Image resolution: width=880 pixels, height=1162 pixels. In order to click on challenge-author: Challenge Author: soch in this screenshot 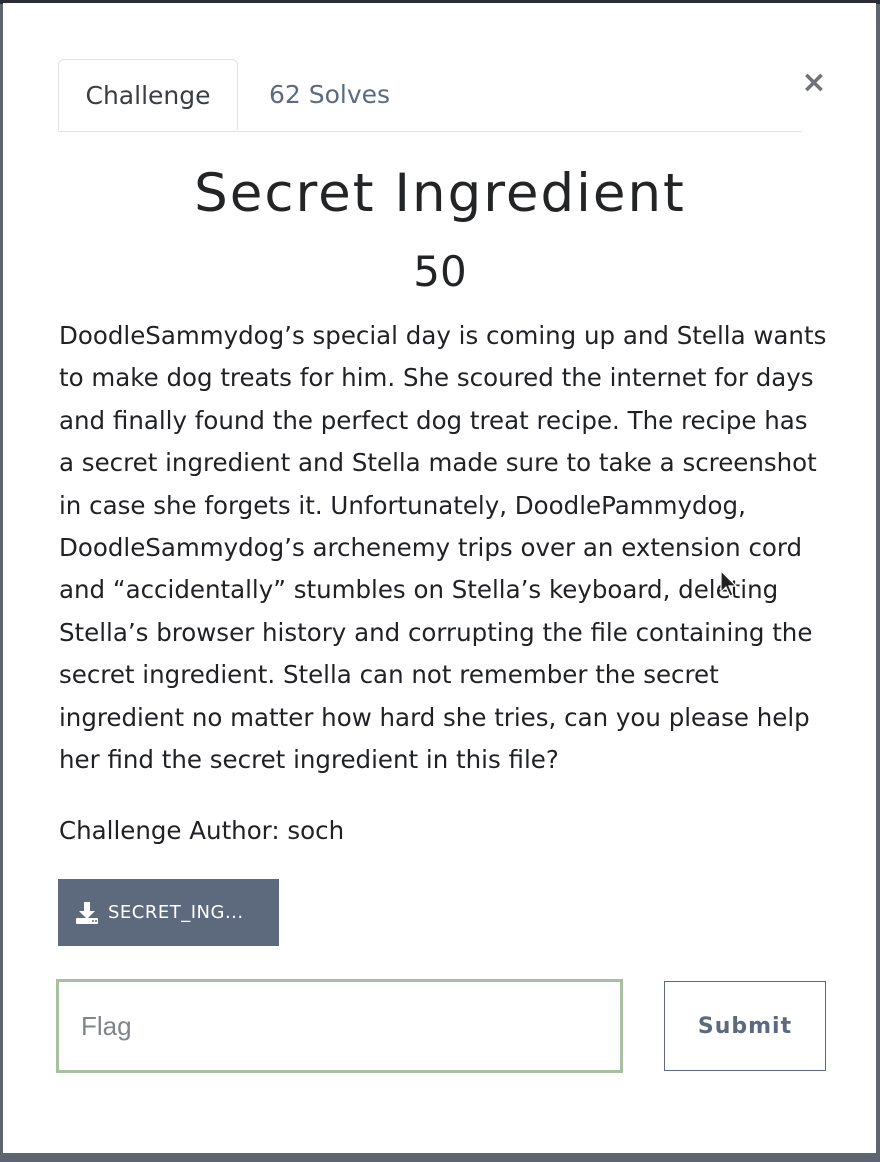, I will do `click(202, 830)`.